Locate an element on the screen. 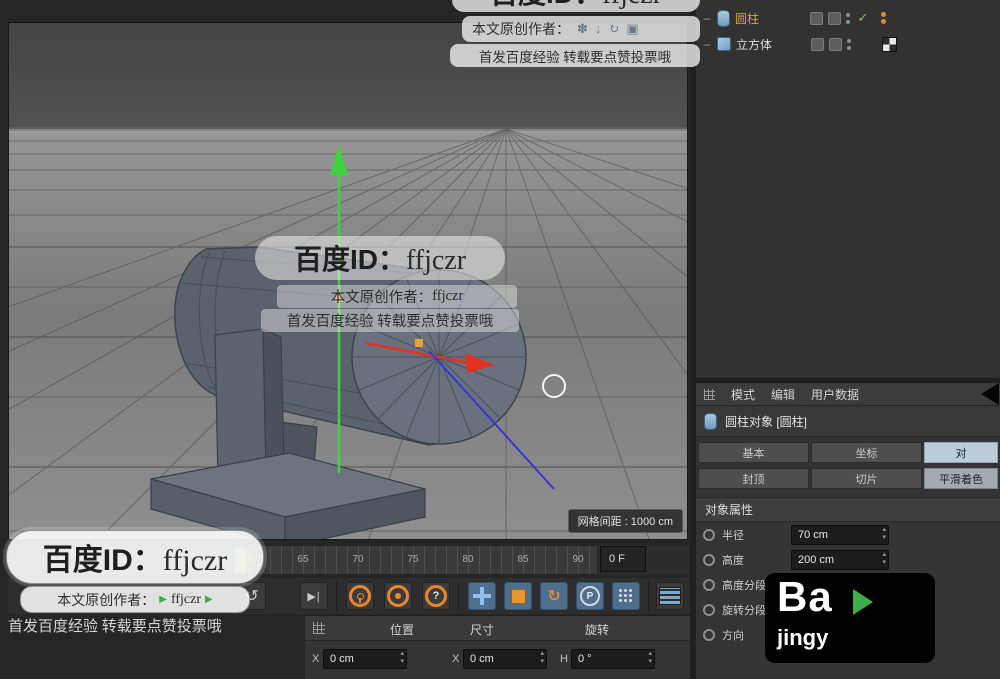 This screenshot has height=679, width=1000. parameter-icon: P is located at coordinates (590, 596).